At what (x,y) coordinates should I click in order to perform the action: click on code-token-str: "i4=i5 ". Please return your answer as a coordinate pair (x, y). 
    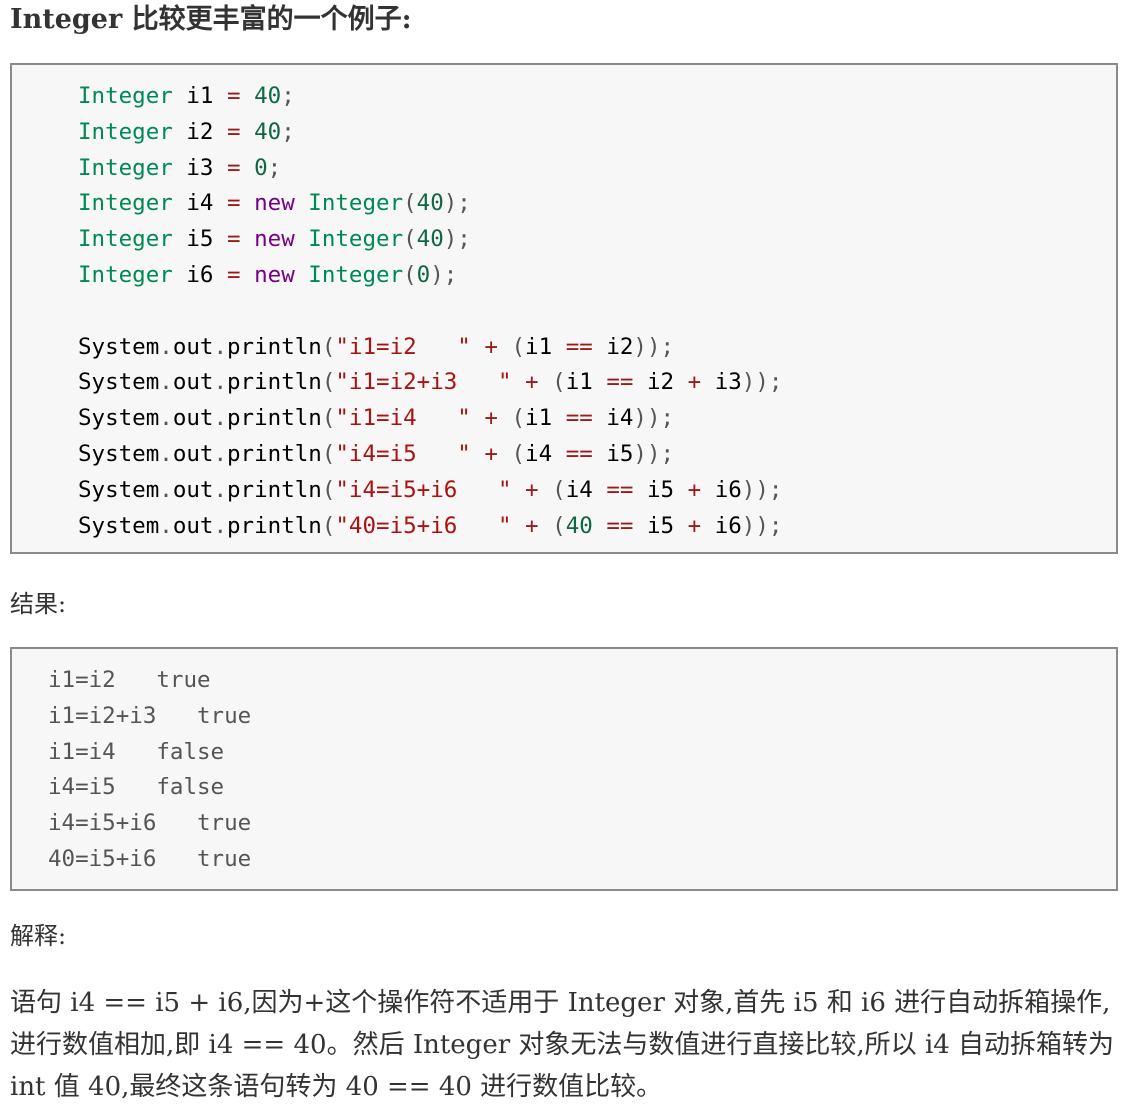
    Looking at the image, I should click on (403, 453).